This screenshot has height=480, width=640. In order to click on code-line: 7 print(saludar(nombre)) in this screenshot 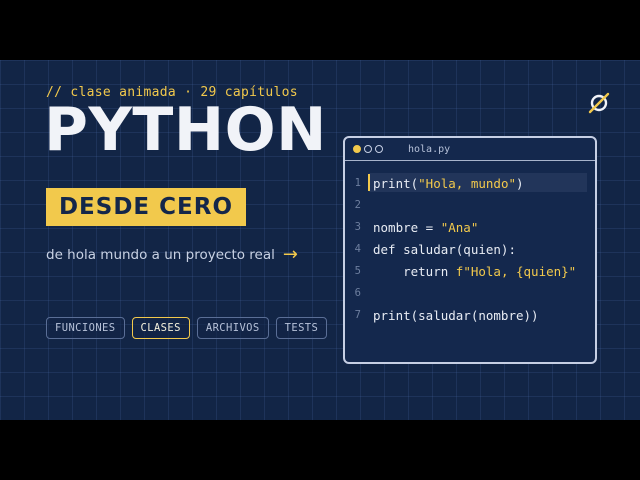, I will do `click(470, 315)`.